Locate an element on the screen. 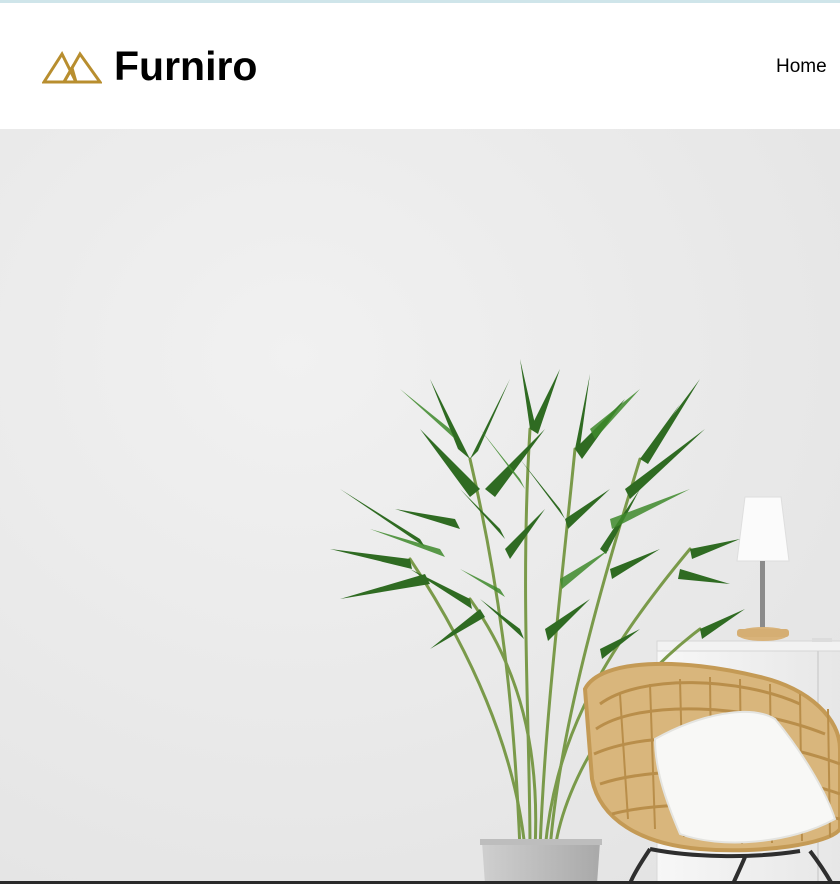 Image resolution: width=840 pixels, height=884 pixels. brand-link: Furniro is located at coordinates (149, 66).